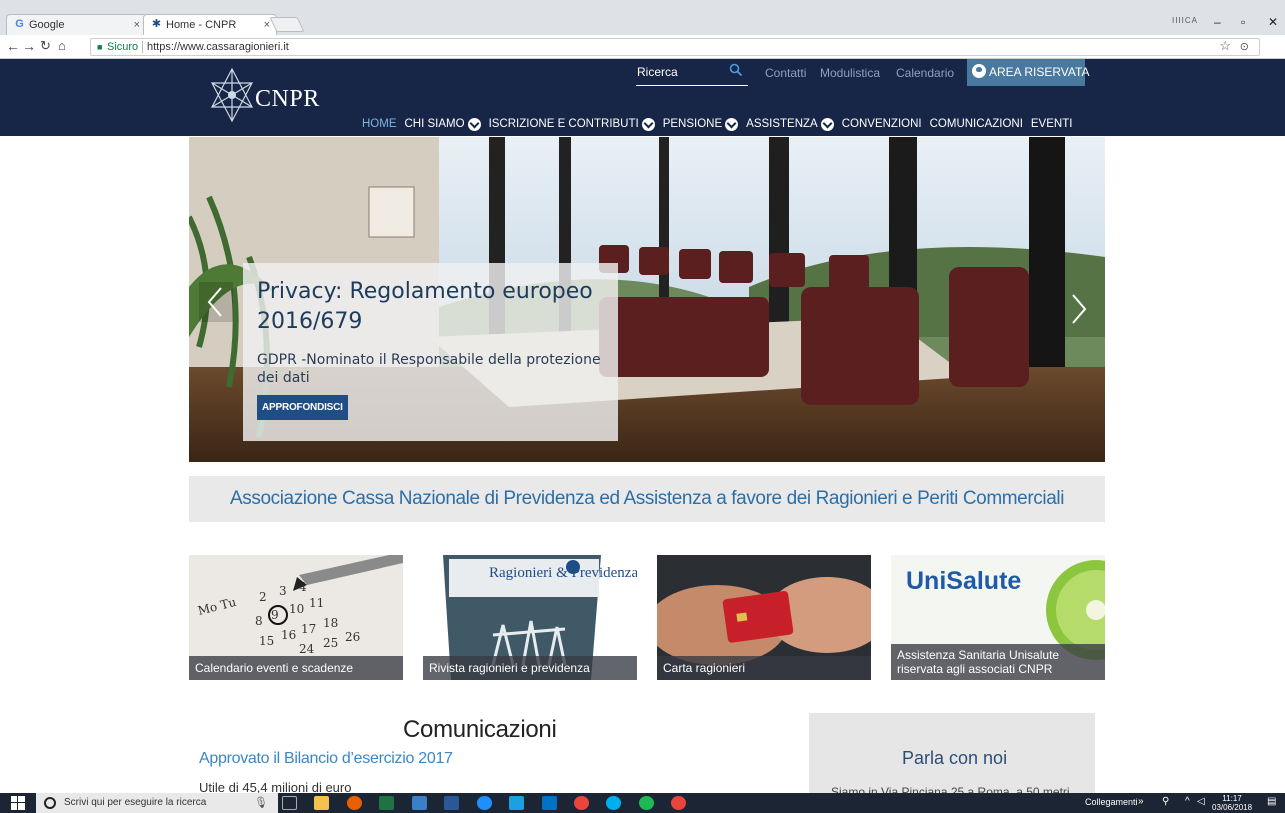 Image resolution: width=1285 pixels, height=813 pixels. I want to click on task-view-icon, so click(289, 803).